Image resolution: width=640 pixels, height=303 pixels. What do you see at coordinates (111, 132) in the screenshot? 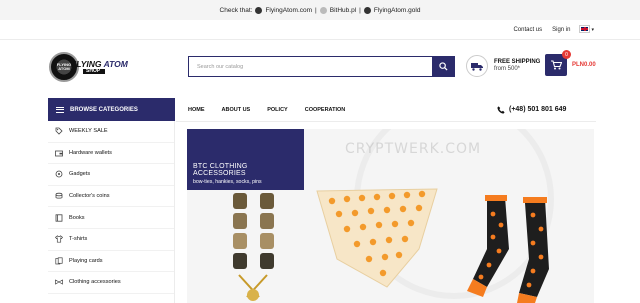
I see `sidebar-item-weekly-sale: WEEKLY SALE` at bounding box center [111, 132].